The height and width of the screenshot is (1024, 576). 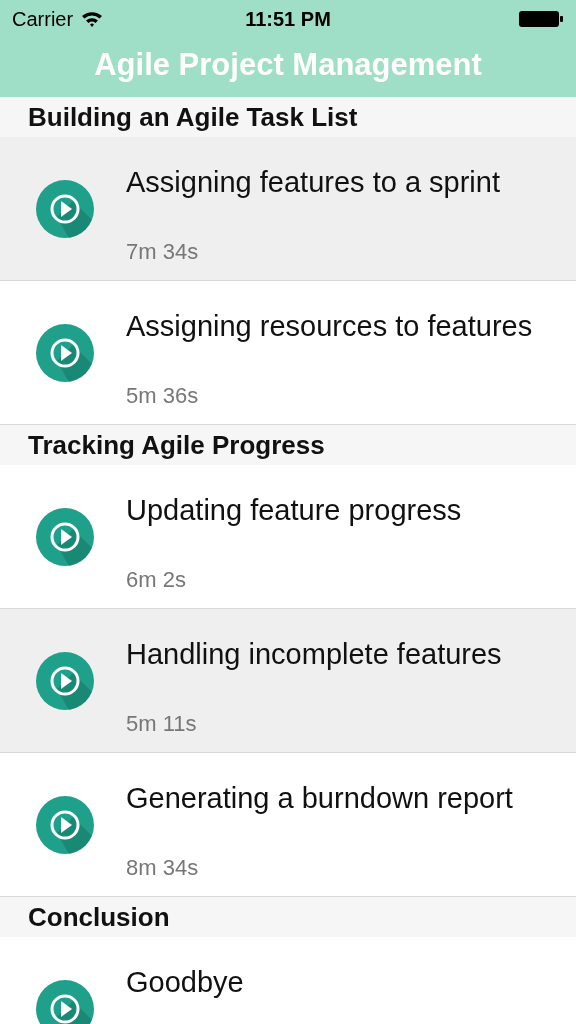 I want to click on section-title: Tracking Agile Progress, so click(x=176, y=445).